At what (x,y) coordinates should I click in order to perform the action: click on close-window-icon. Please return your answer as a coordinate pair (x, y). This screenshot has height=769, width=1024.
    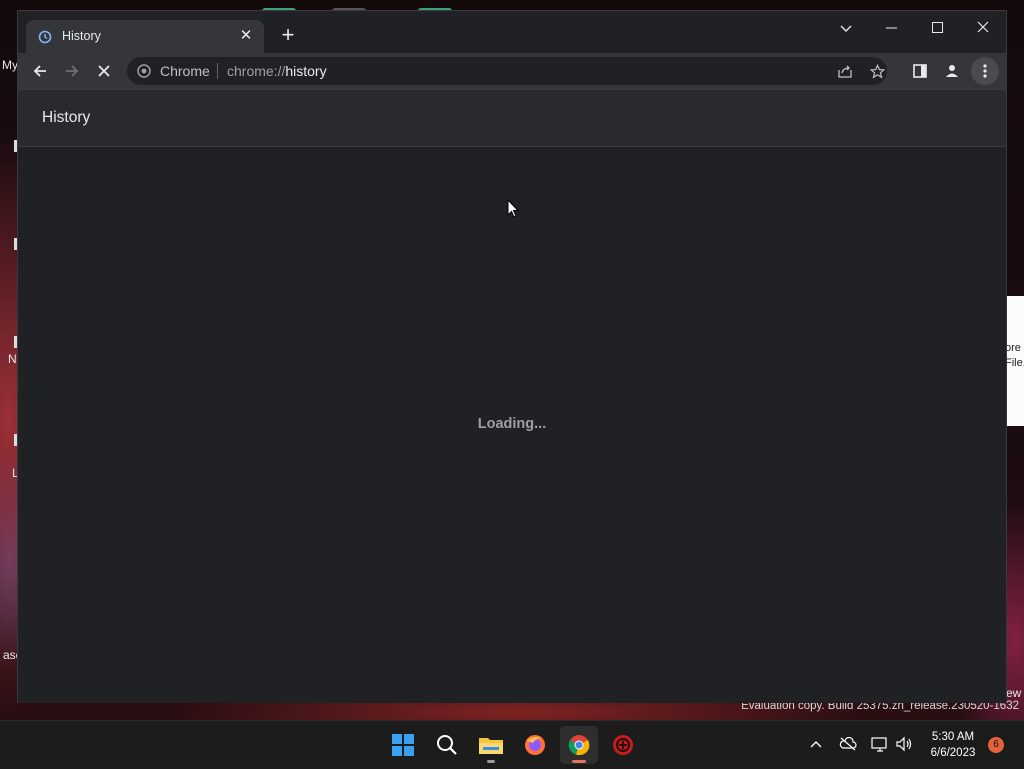
    Looking at the image, I should click on (983, 29).